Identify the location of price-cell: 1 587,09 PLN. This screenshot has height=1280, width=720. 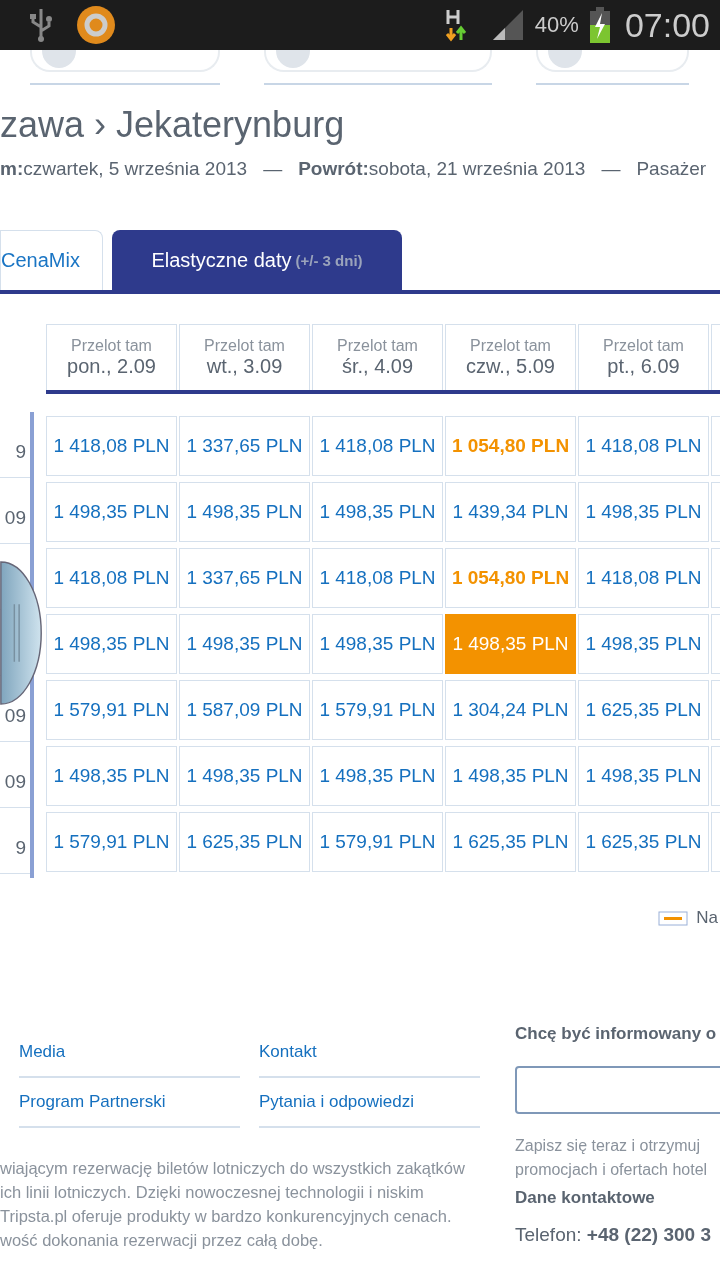
(244, 710).